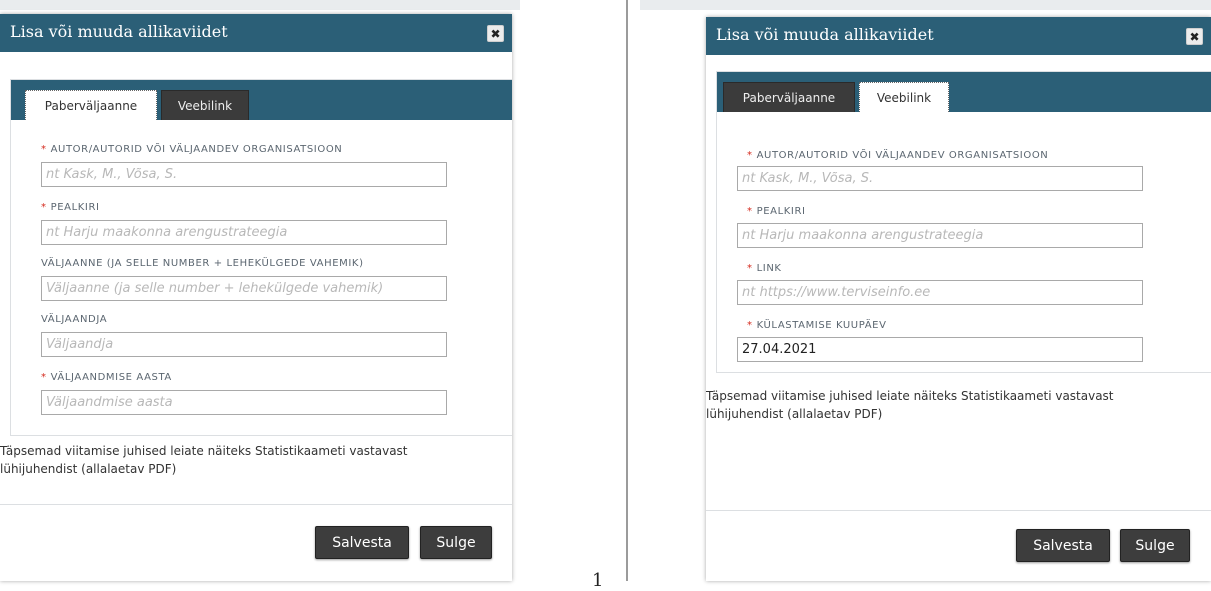  I want to click on year-input, so click(244, 402).